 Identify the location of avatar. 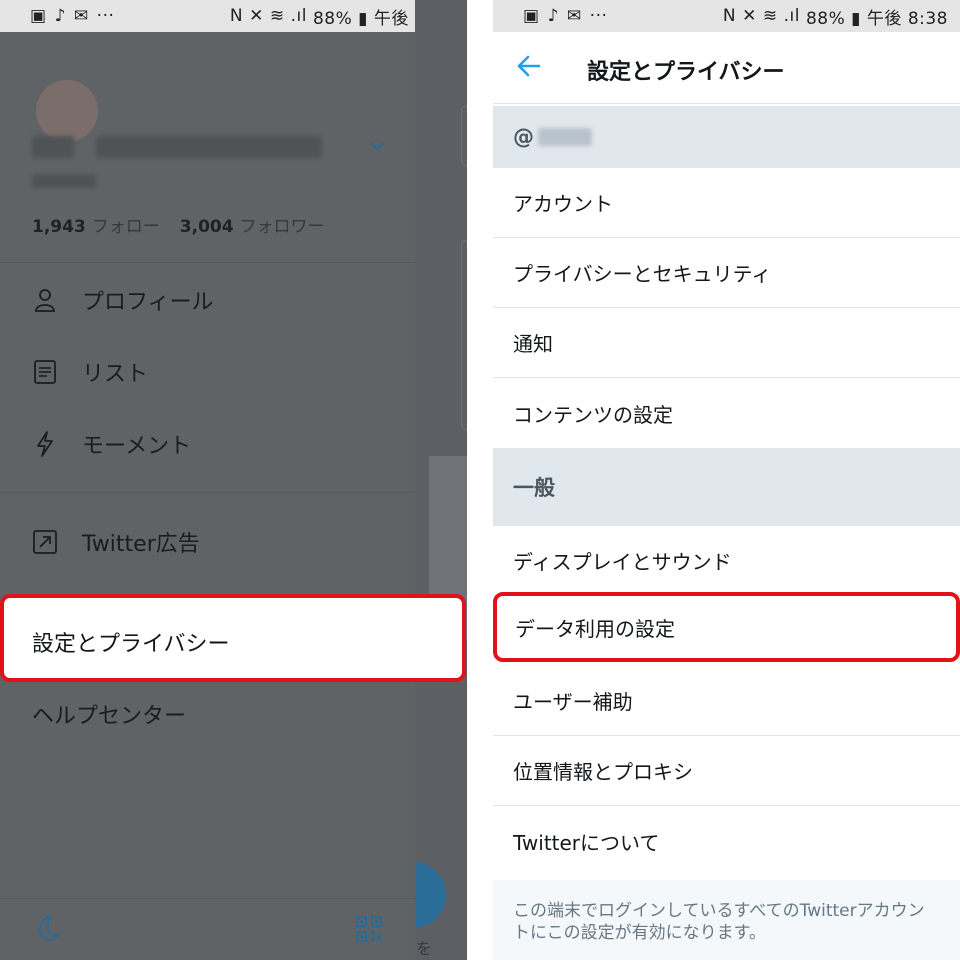
(67, 111).